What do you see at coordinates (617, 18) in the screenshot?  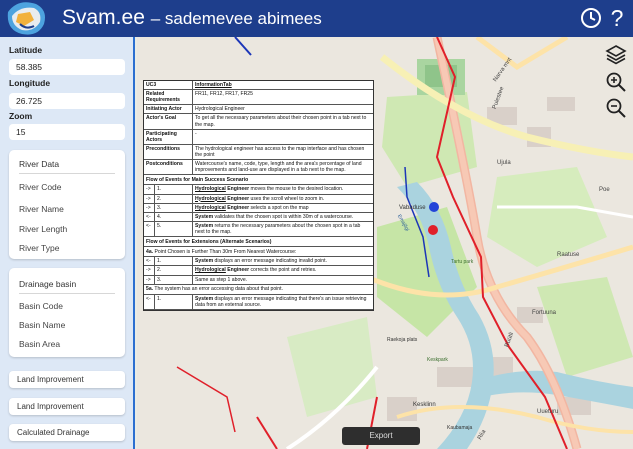 I see `help-icon: ?` at bounding box center [617, 18].